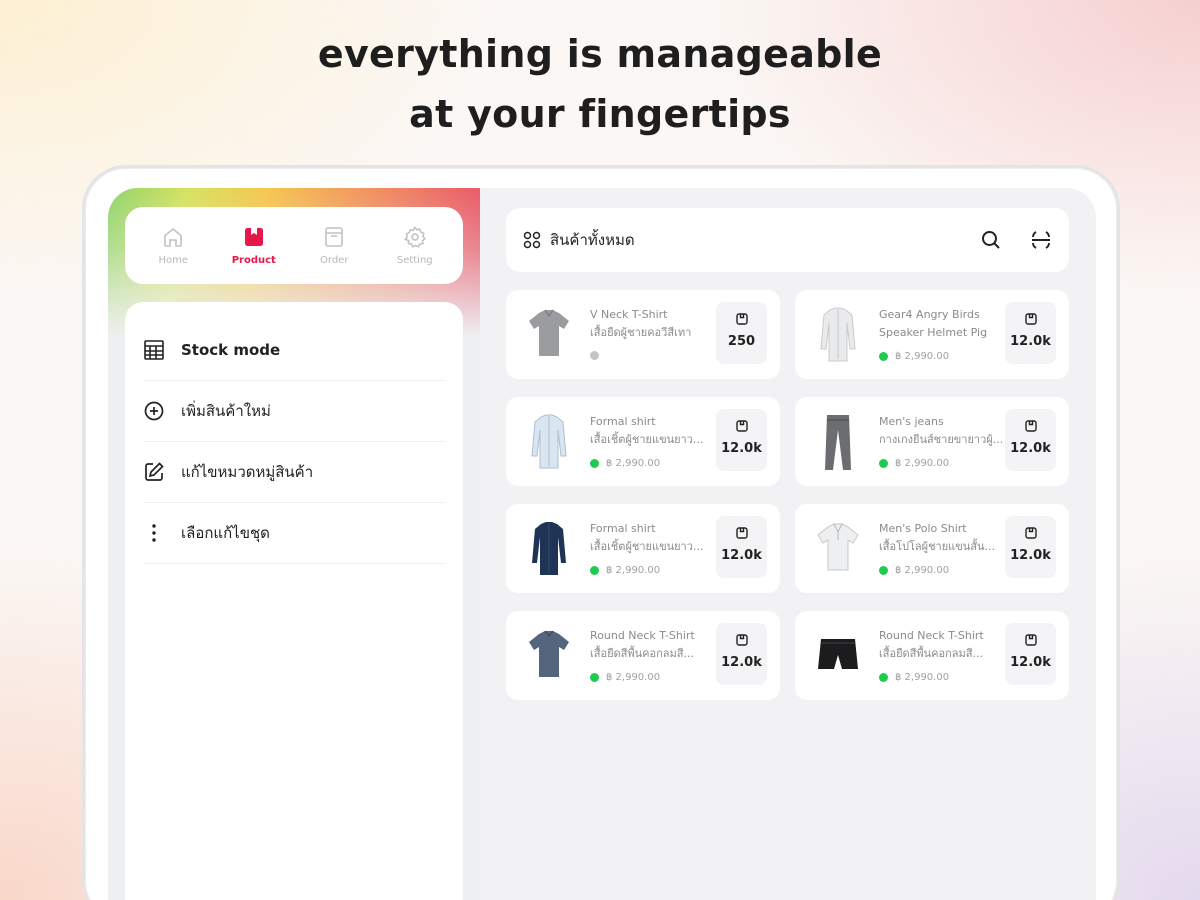 This screenshot has height=900, width=1200. Describe the element at coordinates (154, 411) in the screenshot. I see `plus-circle-icon` at that location.